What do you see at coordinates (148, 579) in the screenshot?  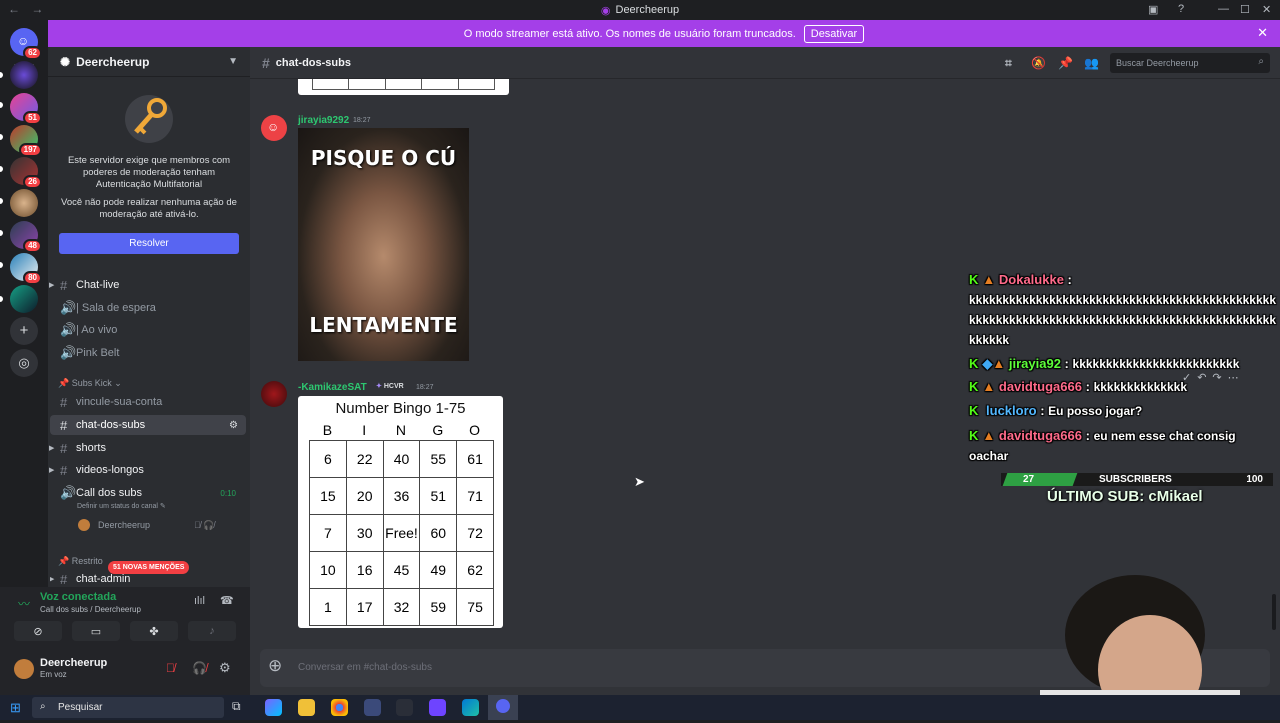 I see `channel-chat-admin: ▶ # chat-admin` at bounding box center [148, 579].